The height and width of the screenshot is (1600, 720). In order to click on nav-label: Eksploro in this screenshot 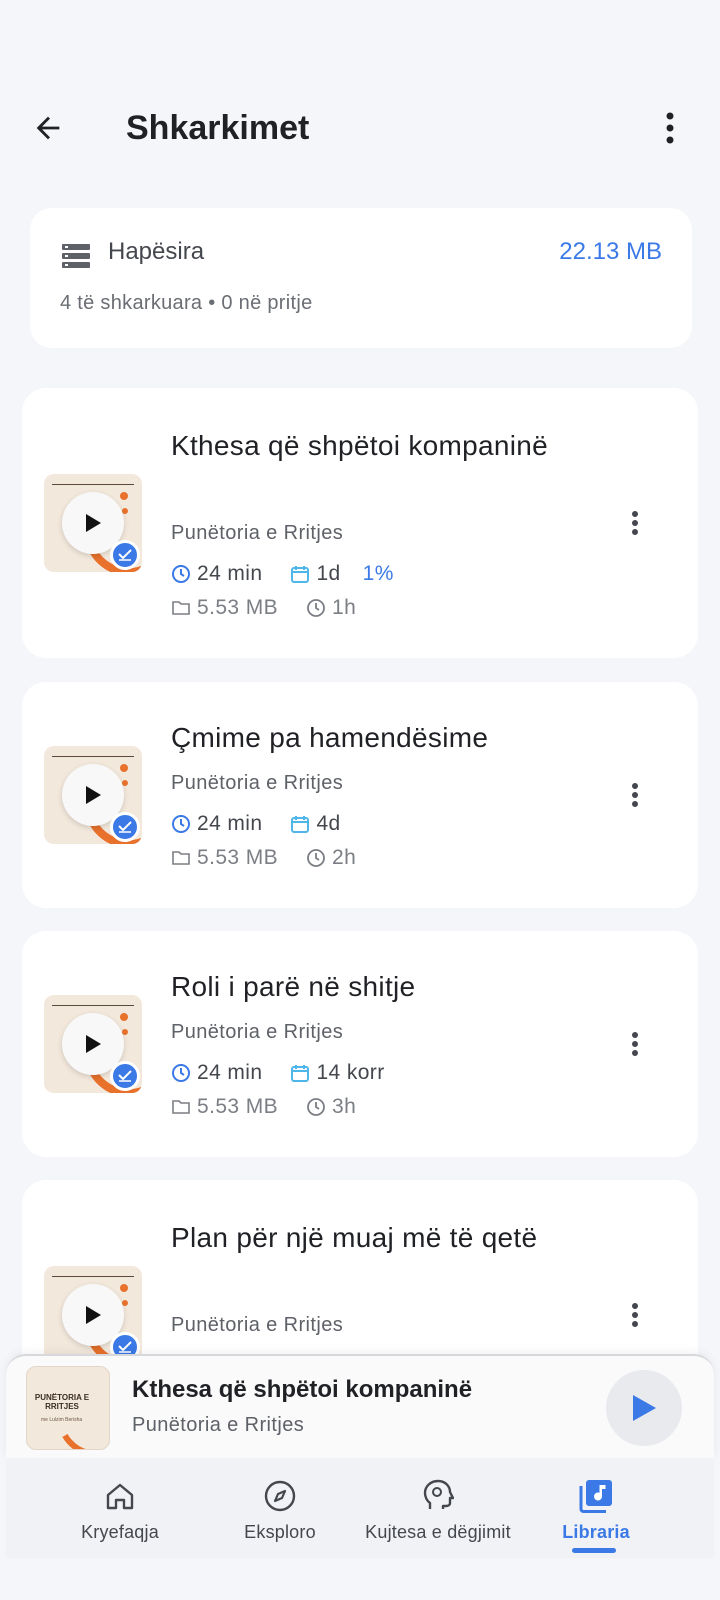, I will do `click(280, 1532)`.